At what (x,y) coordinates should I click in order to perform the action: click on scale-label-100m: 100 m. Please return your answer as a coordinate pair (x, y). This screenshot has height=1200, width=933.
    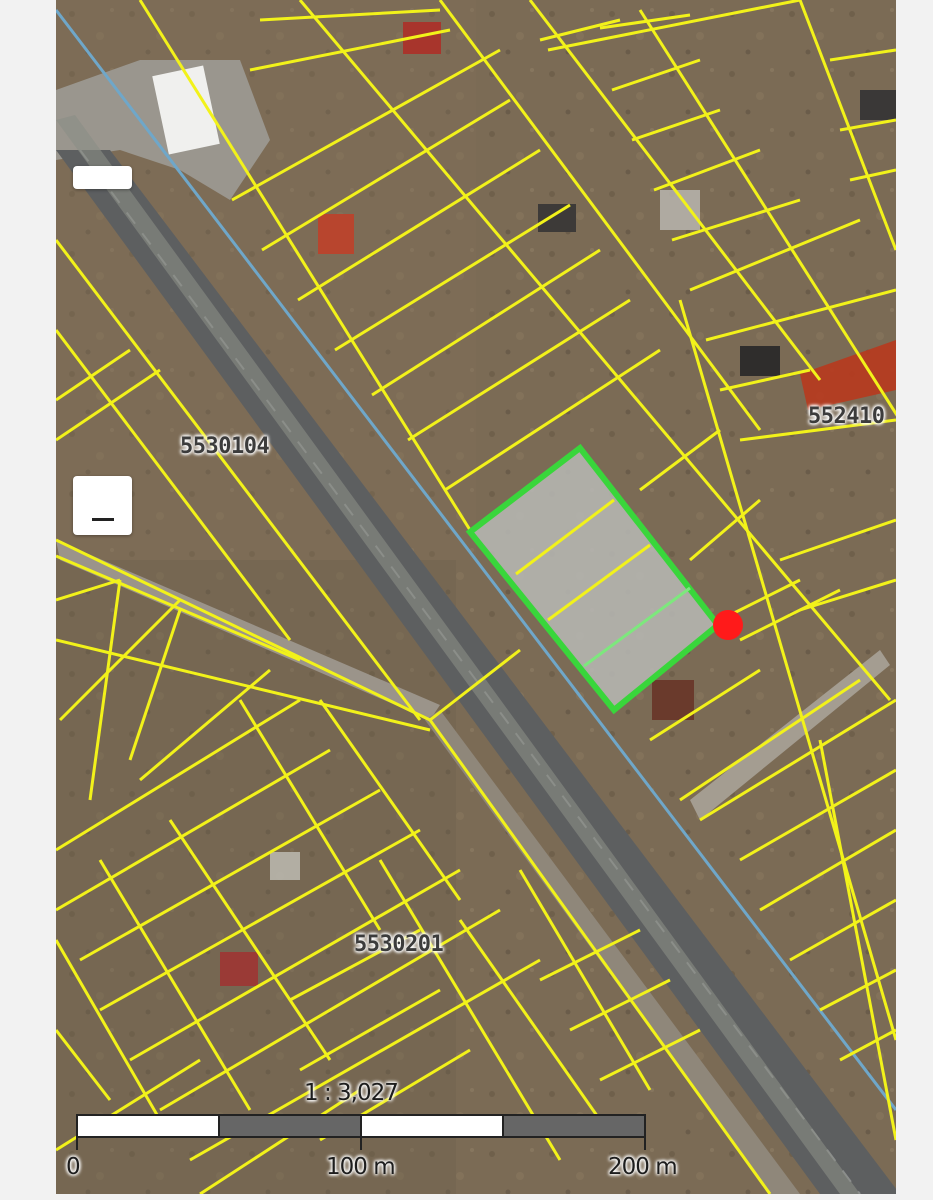
    Looking at the image, I should click on (361, 1167).